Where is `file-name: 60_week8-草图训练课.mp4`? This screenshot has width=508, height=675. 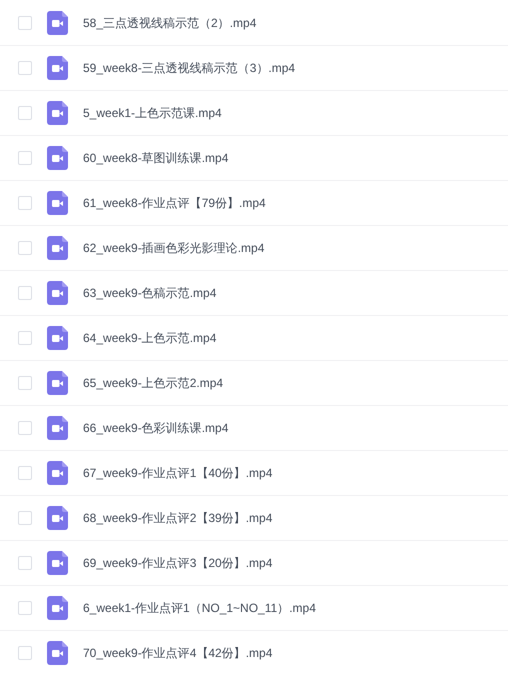 file-name: 60_week8-草图训练课.mp4 is located at coordinates (155, 158).